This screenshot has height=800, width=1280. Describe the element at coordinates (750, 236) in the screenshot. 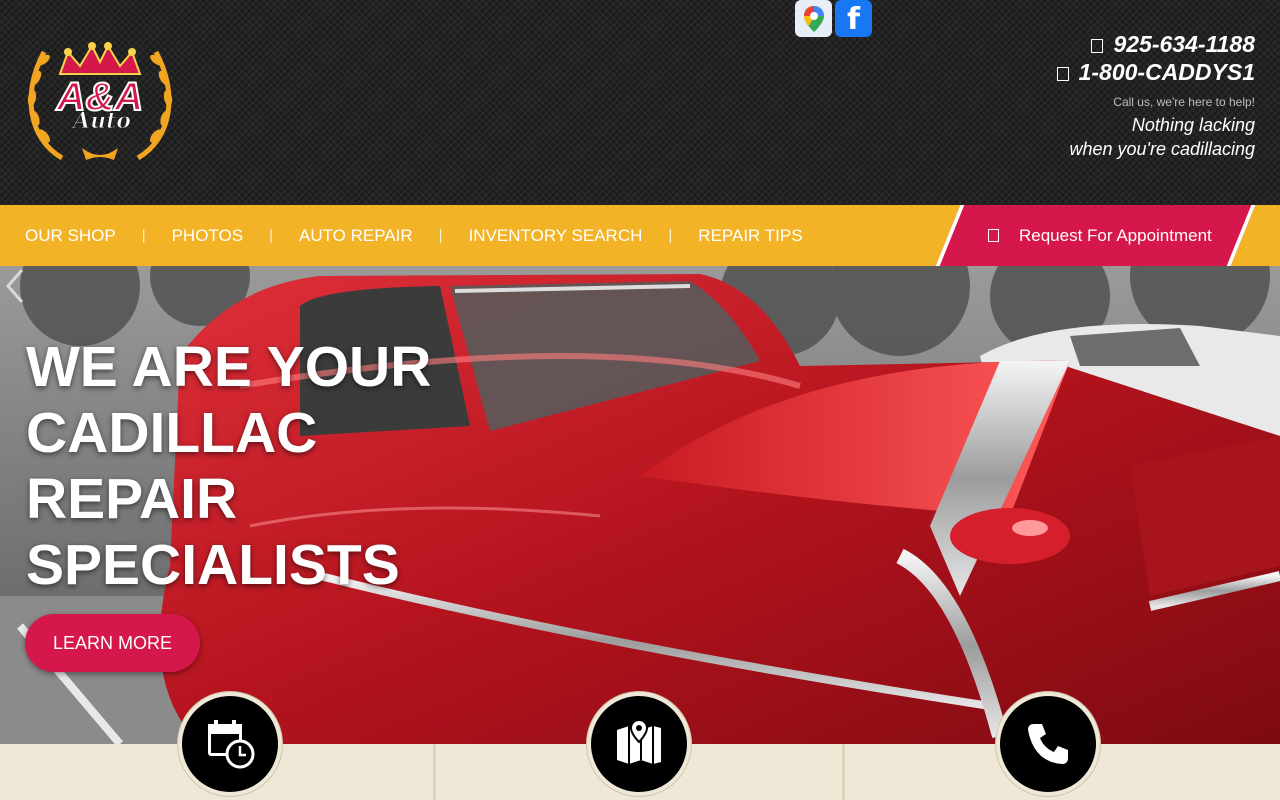

I see `nav-item-repair-tips: REPAIR TIPS` at that location.